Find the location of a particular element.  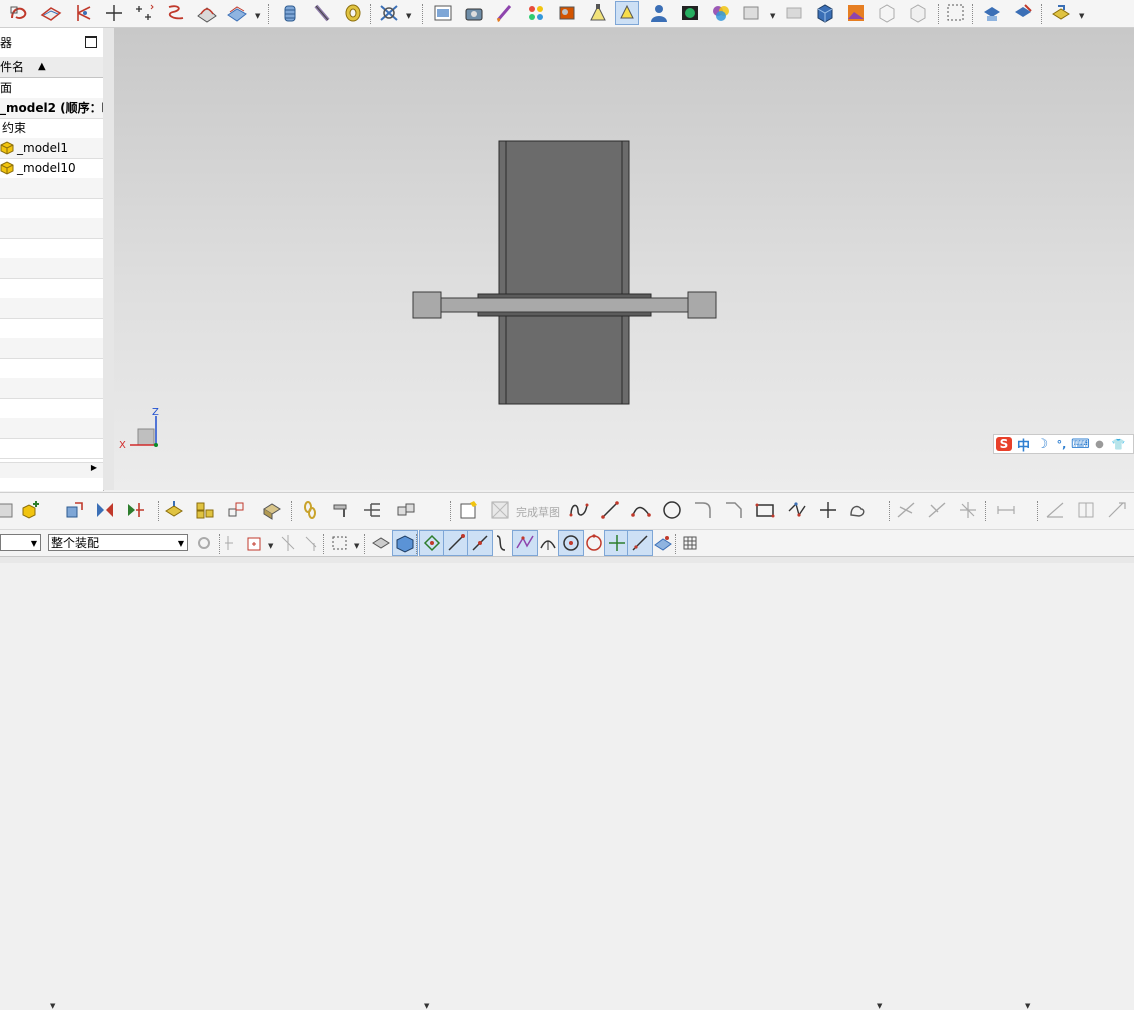

maximize-icon is located at coordinates (91, 42).